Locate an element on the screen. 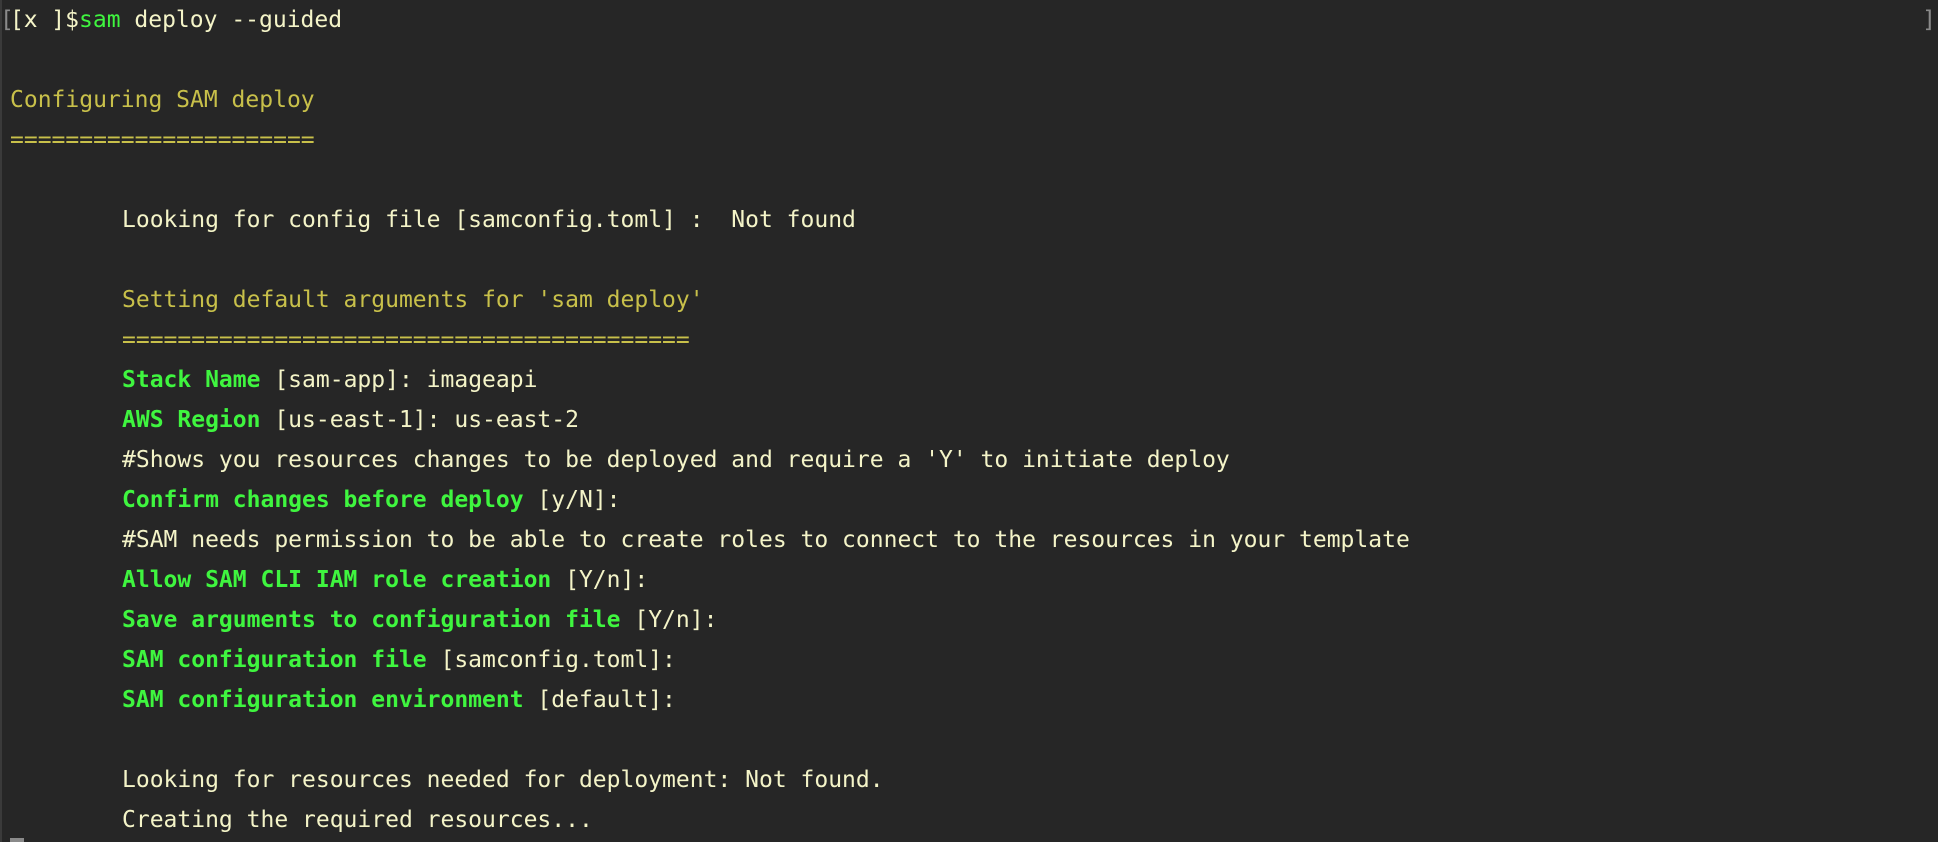  section-underline: ====================== is located at coordinates (162, 140).